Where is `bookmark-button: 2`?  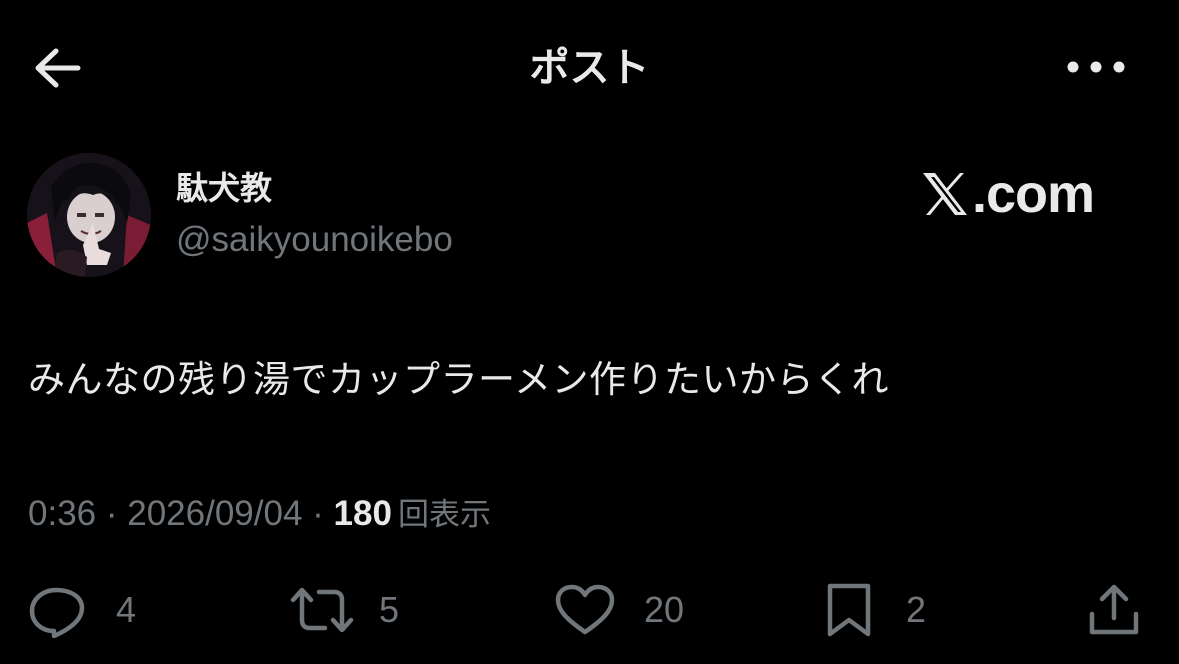
bookmark-button: 2 is located at coordinates (873, 610).